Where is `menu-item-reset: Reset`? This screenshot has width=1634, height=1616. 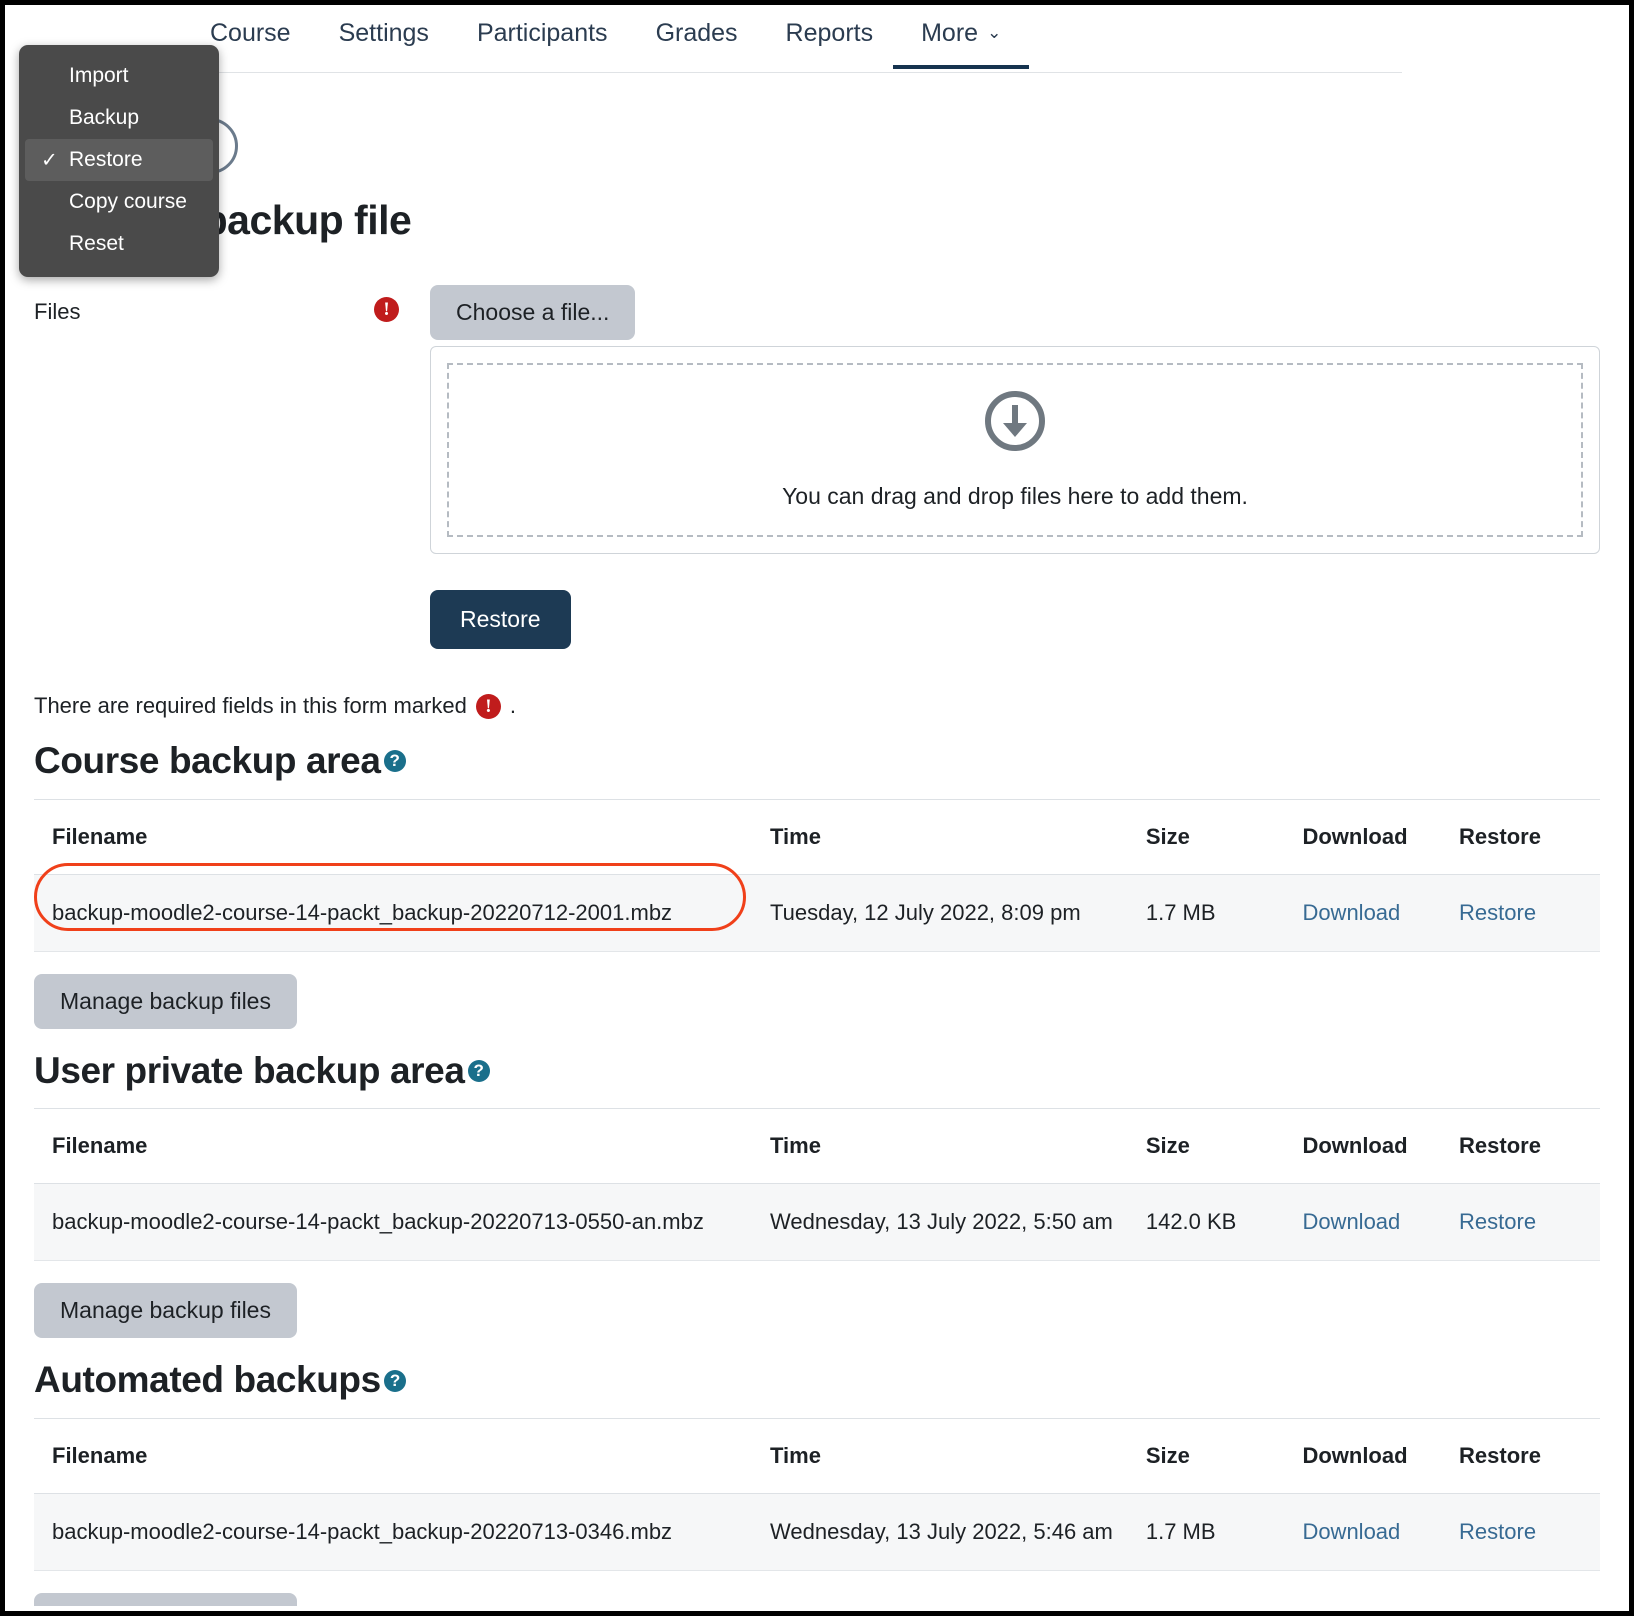 menu-item-reset: Reset is located at coordinates (119, 244).